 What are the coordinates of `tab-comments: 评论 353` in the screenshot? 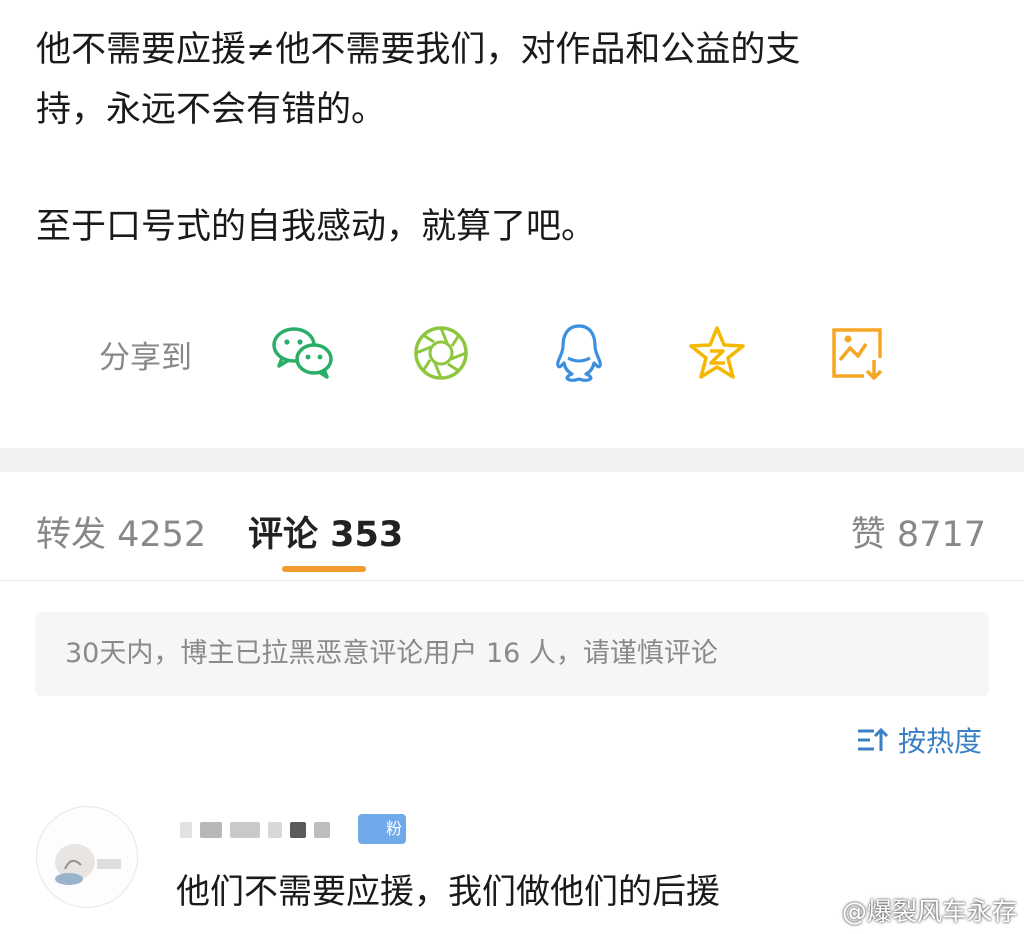 It's located at (325, 531).